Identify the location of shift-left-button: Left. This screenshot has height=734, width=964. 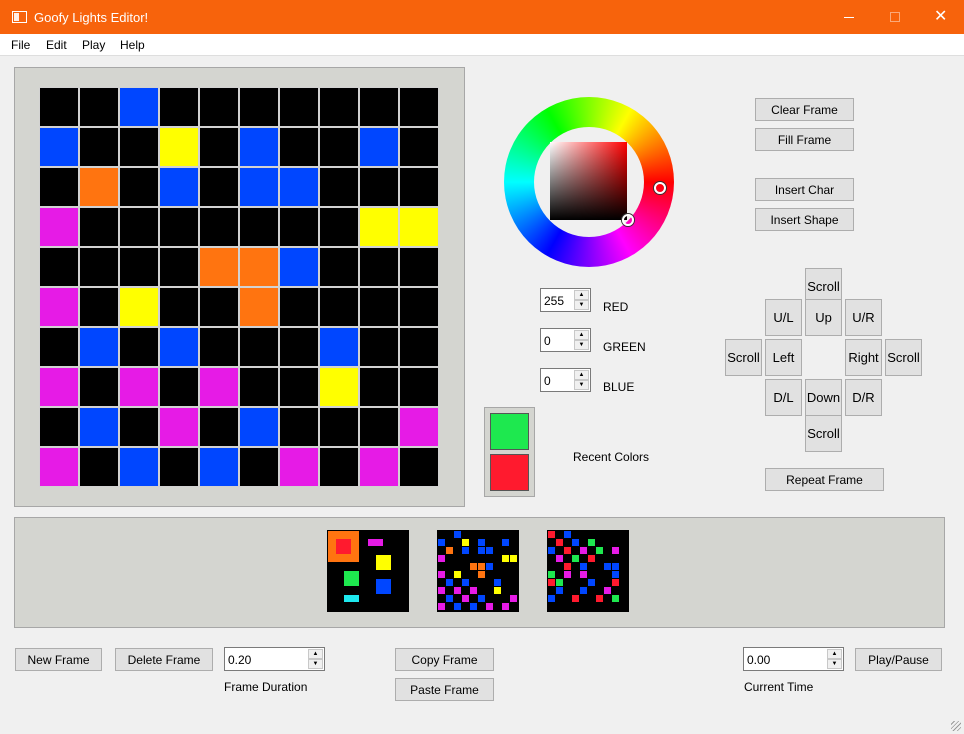
(783, 357).